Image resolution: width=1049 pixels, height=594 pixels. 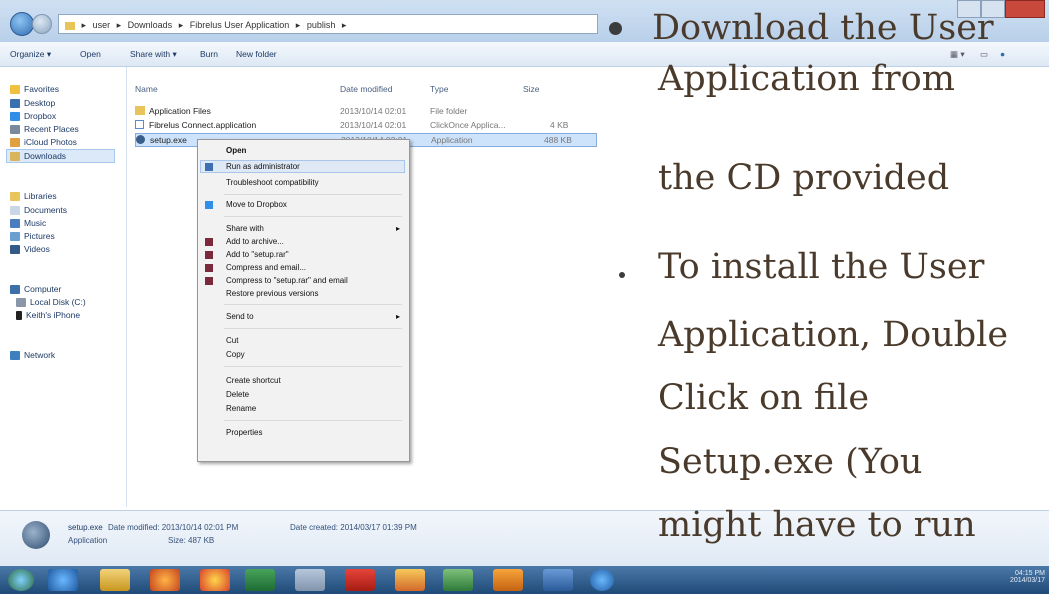 I want to click on explorer-icon, so click(x=115, y=580).